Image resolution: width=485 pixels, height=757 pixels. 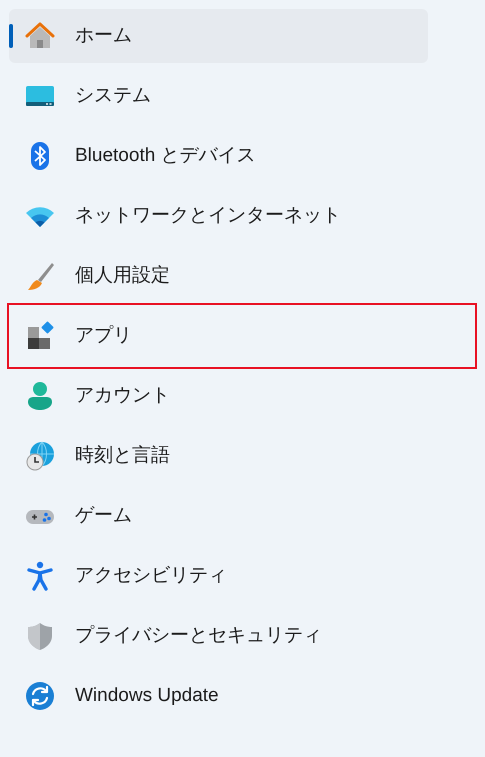 I want to click on nav-item: 時刻と言語, so click(x=218, y=456).